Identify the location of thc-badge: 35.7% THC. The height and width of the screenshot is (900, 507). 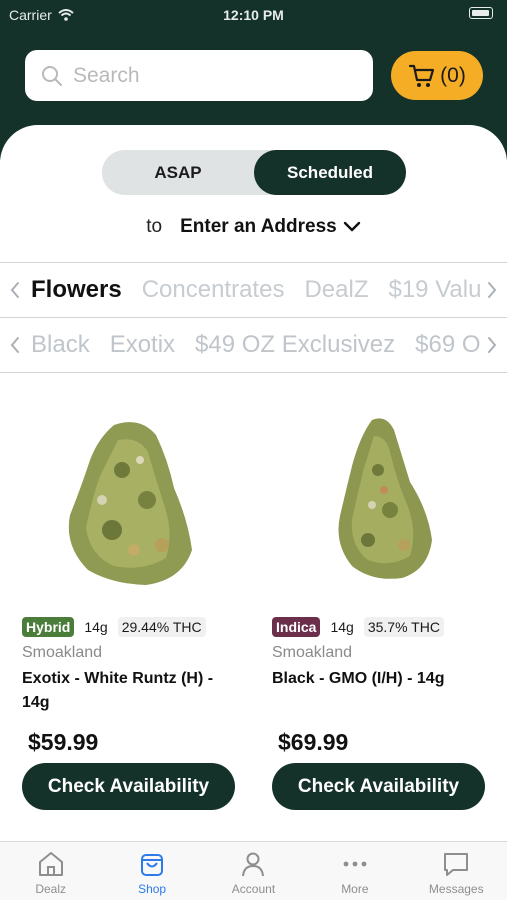
(403, 627).